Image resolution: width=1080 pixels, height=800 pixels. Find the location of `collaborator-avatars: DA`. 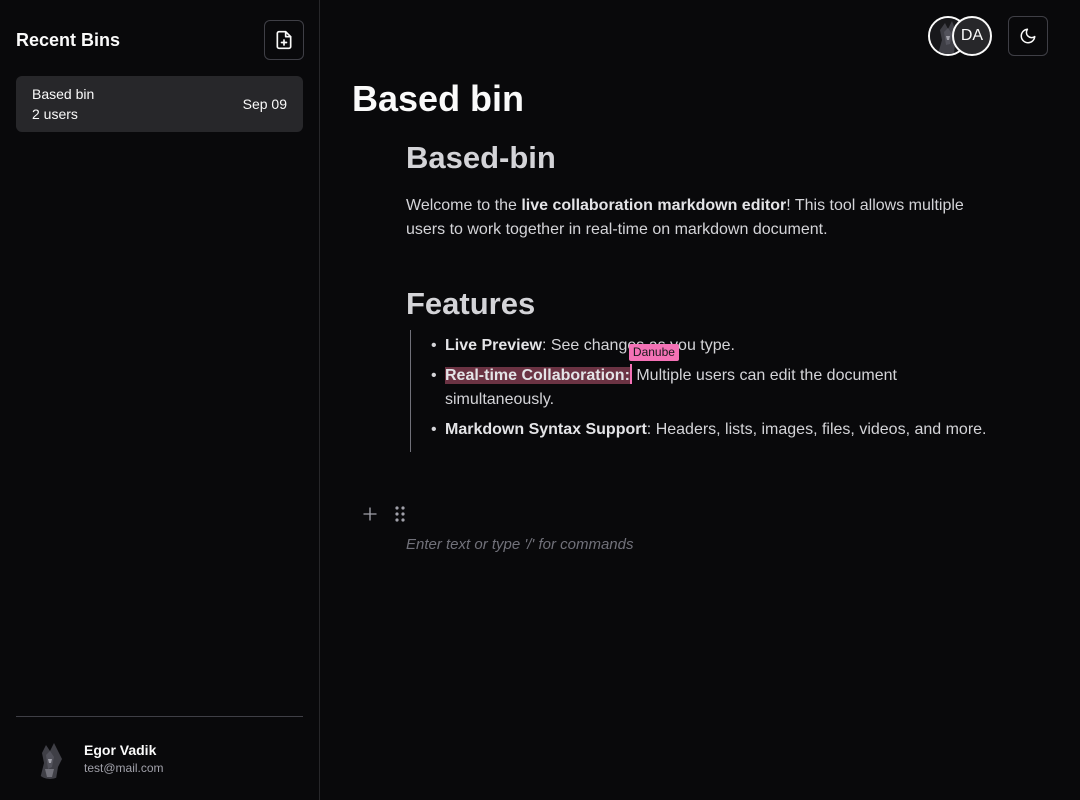

collaborator-avatars: DA is located at coordinates (961, 36).